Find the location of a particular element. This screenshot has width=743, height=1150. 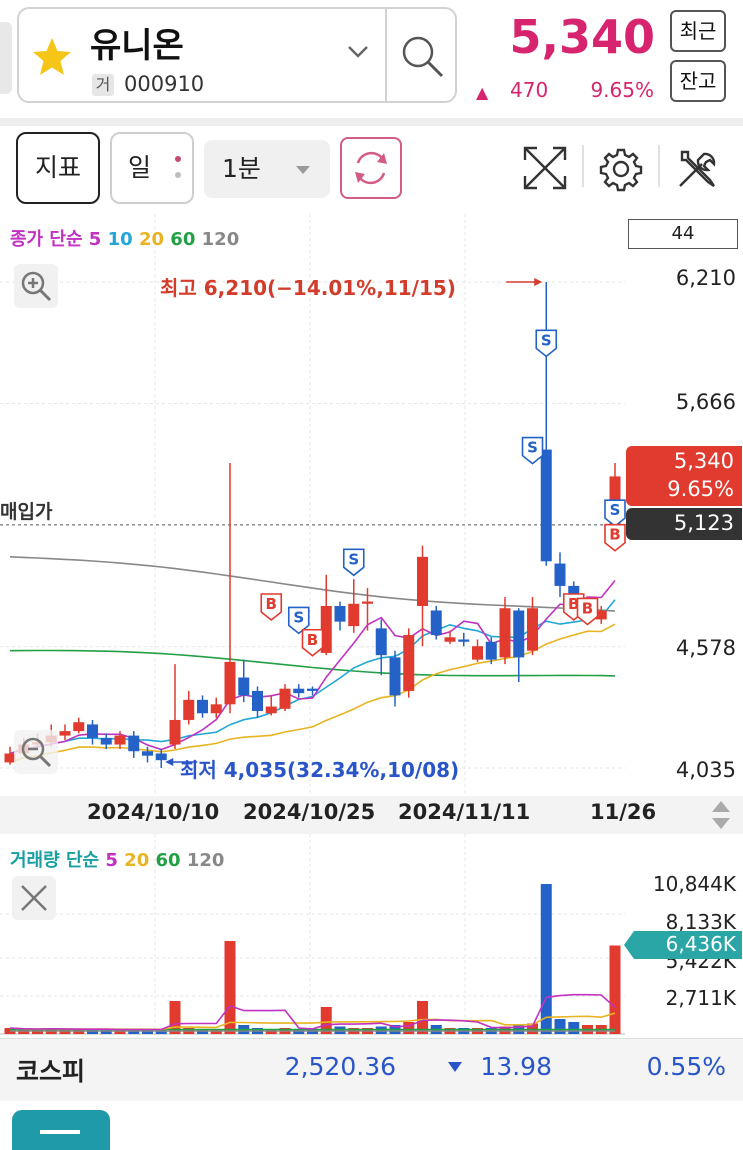

balance-button: 잔고 is located at coordinates (698, 81).